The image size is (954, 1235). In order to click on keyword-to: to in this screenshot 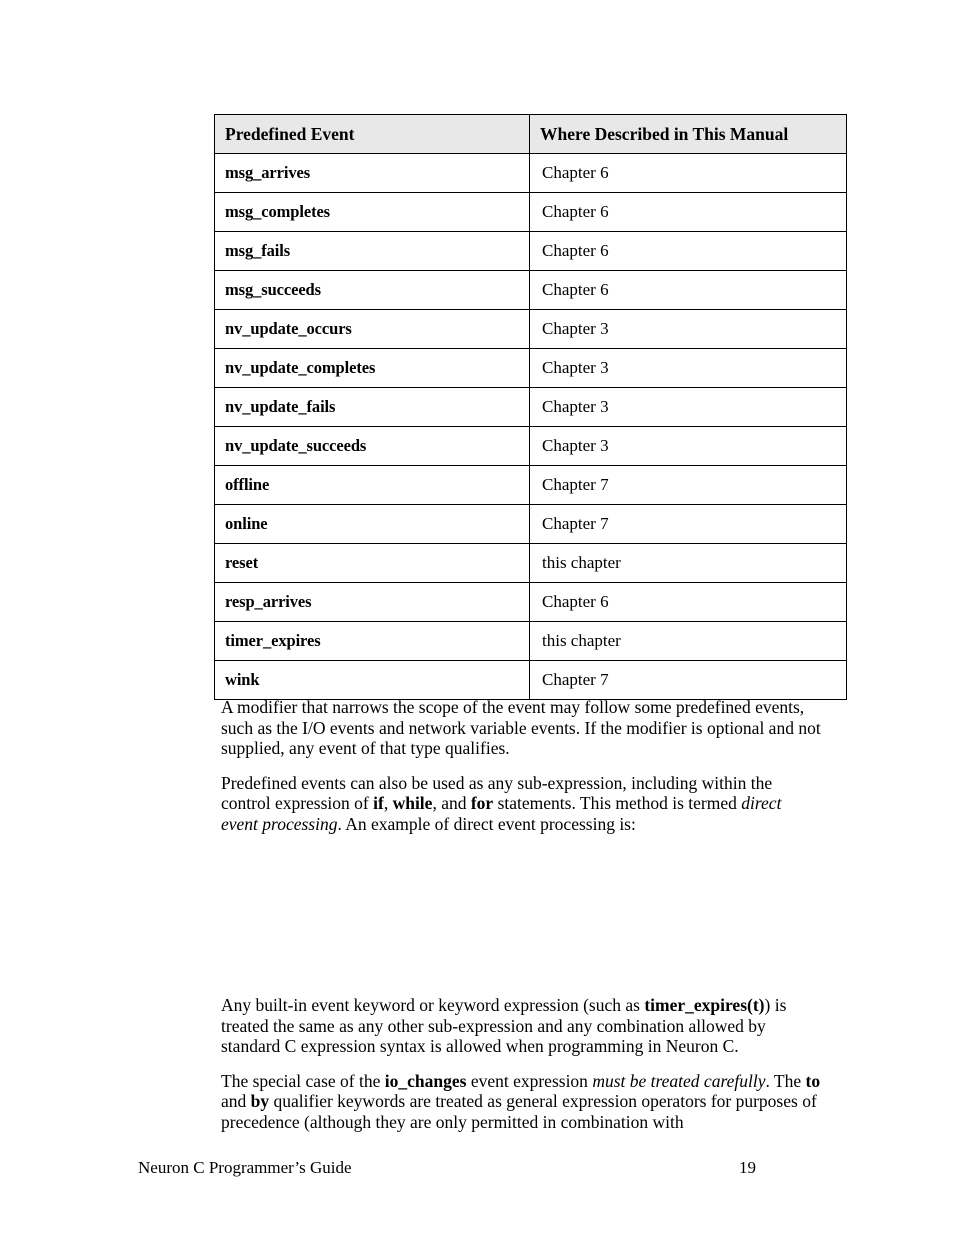, I will do `click(813, 1080)`.